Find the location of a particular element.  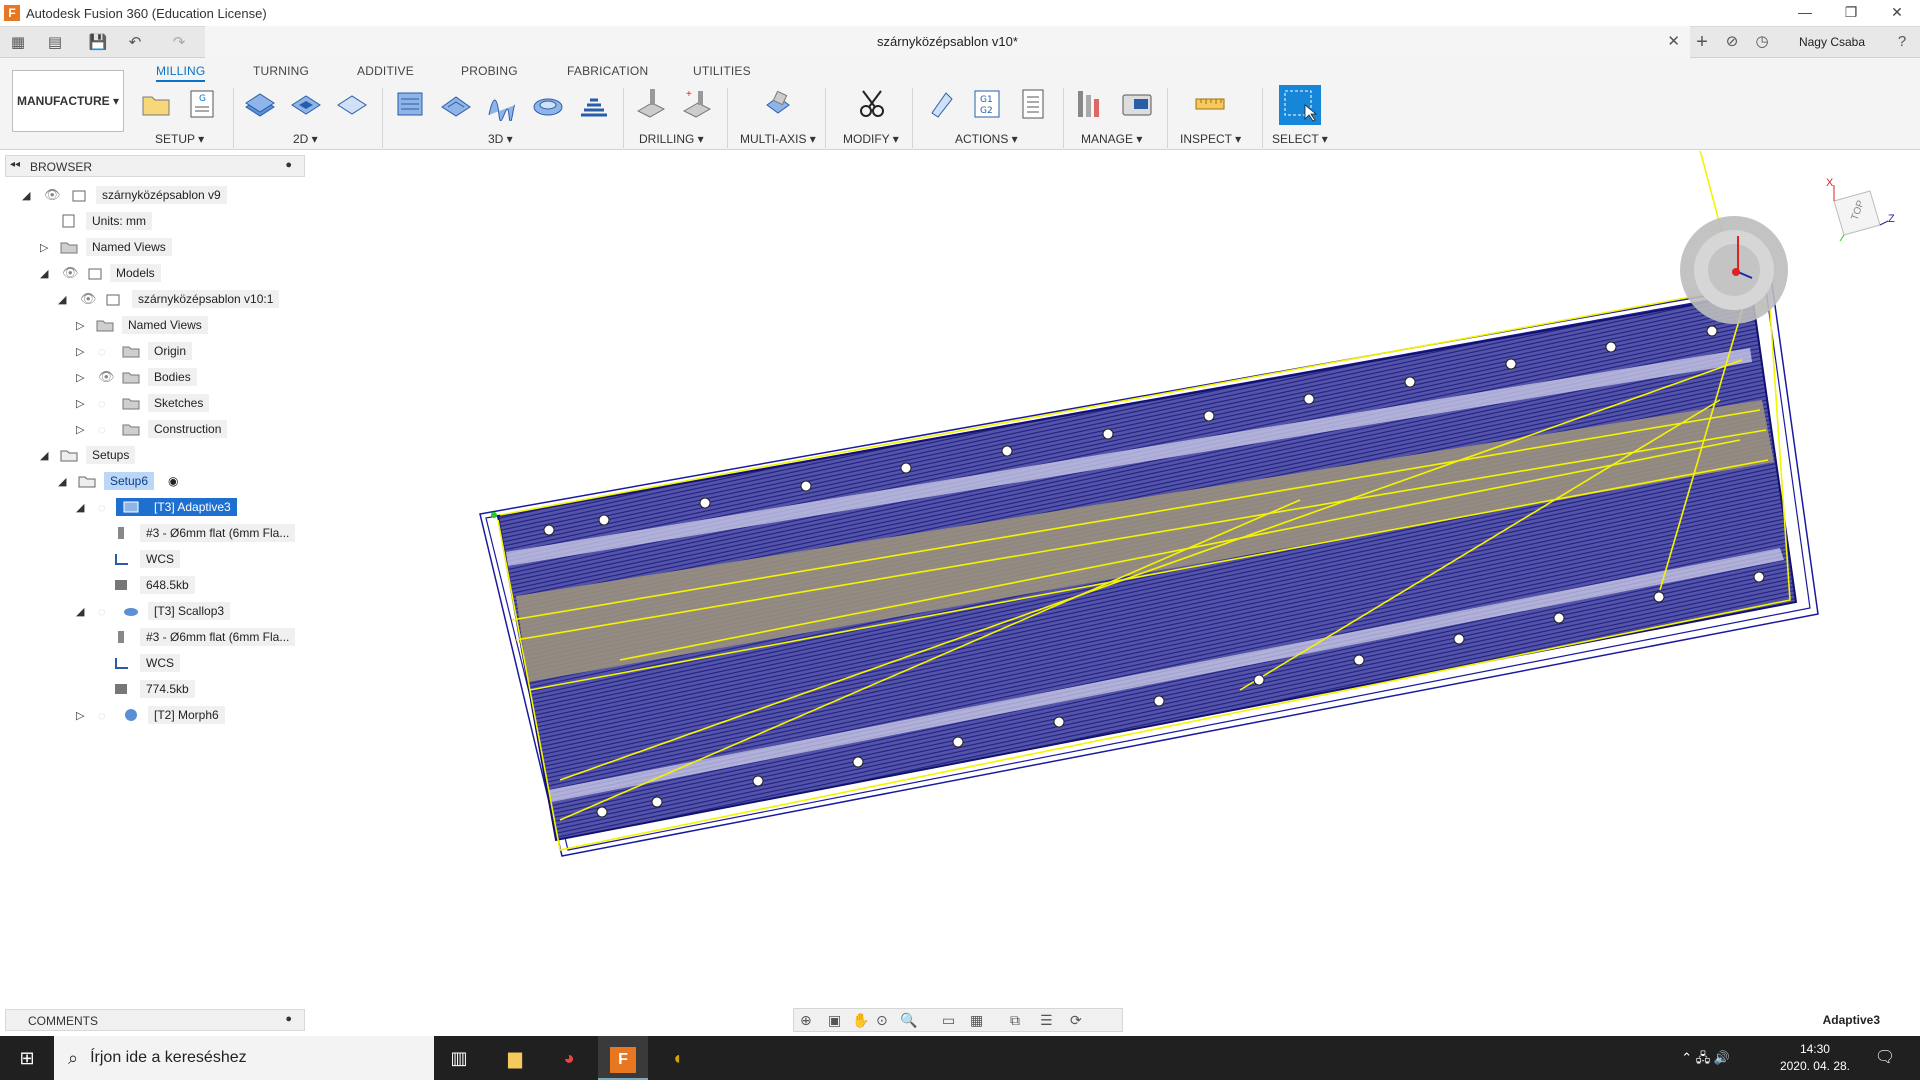

group-3d: 3D ▾ is located at coordinates (500, 139).